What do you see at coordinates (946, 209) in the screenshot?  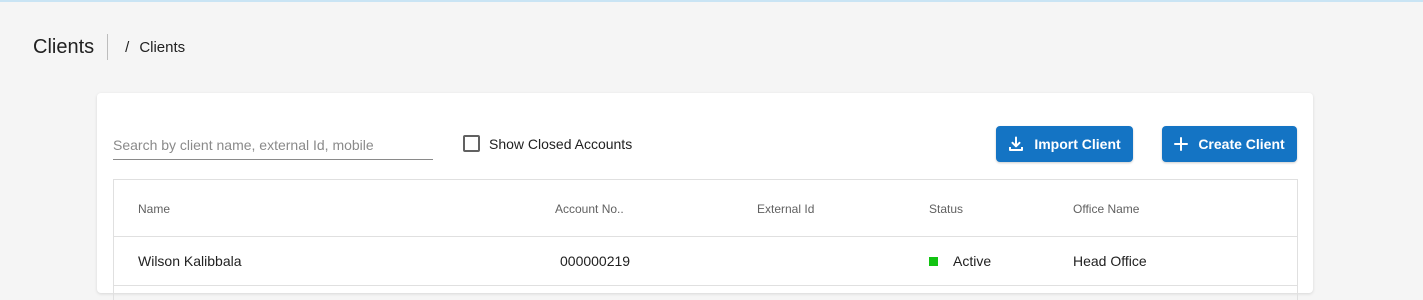 I see `column-header-status: Status` at bounding box center [946, 209].